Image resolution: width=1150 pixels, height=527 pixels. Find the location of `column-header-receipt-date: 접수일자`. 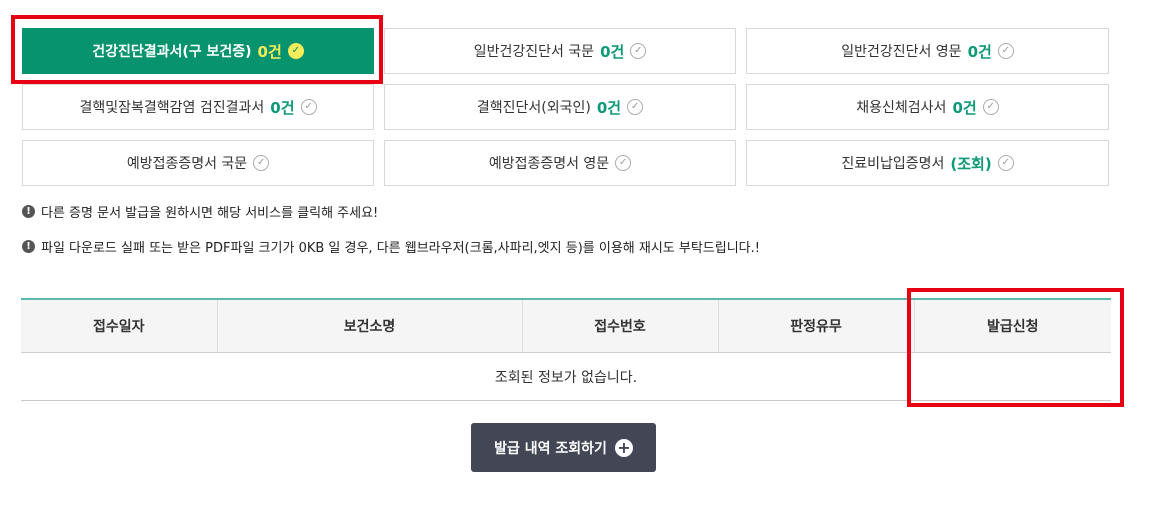

column-header-receipt-date: 접수일자 is located at coordinates (119, 326).